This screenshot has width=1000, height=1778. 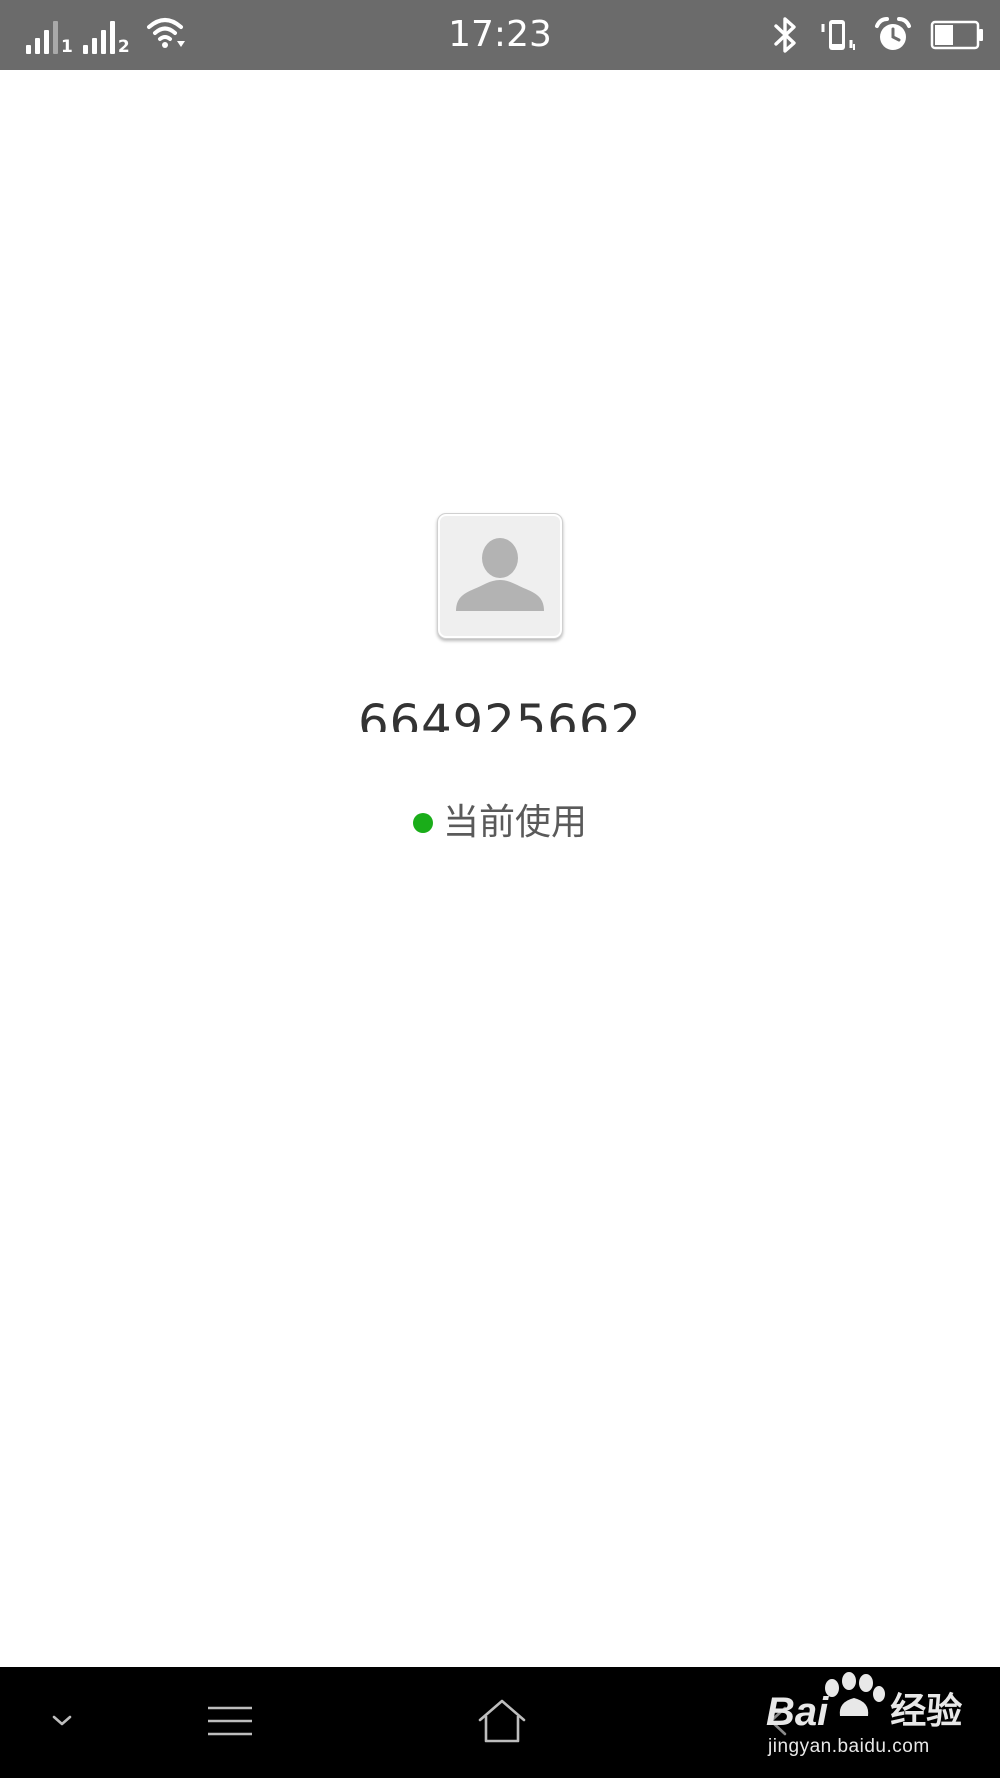 I want to click on watermark-logo-text: Bai, so click(x=797, y=1712).